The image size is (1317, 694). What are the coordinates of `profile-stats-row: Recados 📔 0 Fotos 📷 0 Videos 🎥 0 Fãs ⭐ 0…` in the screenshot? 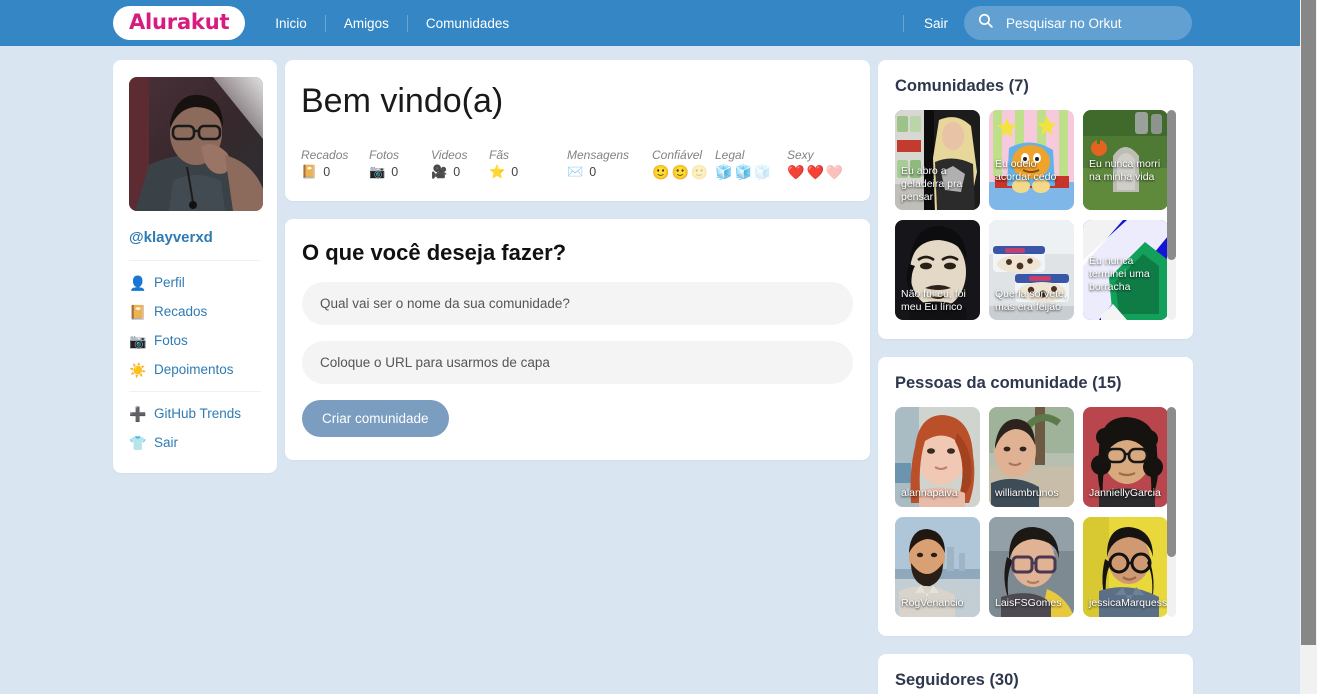 It's located at (577, 164).